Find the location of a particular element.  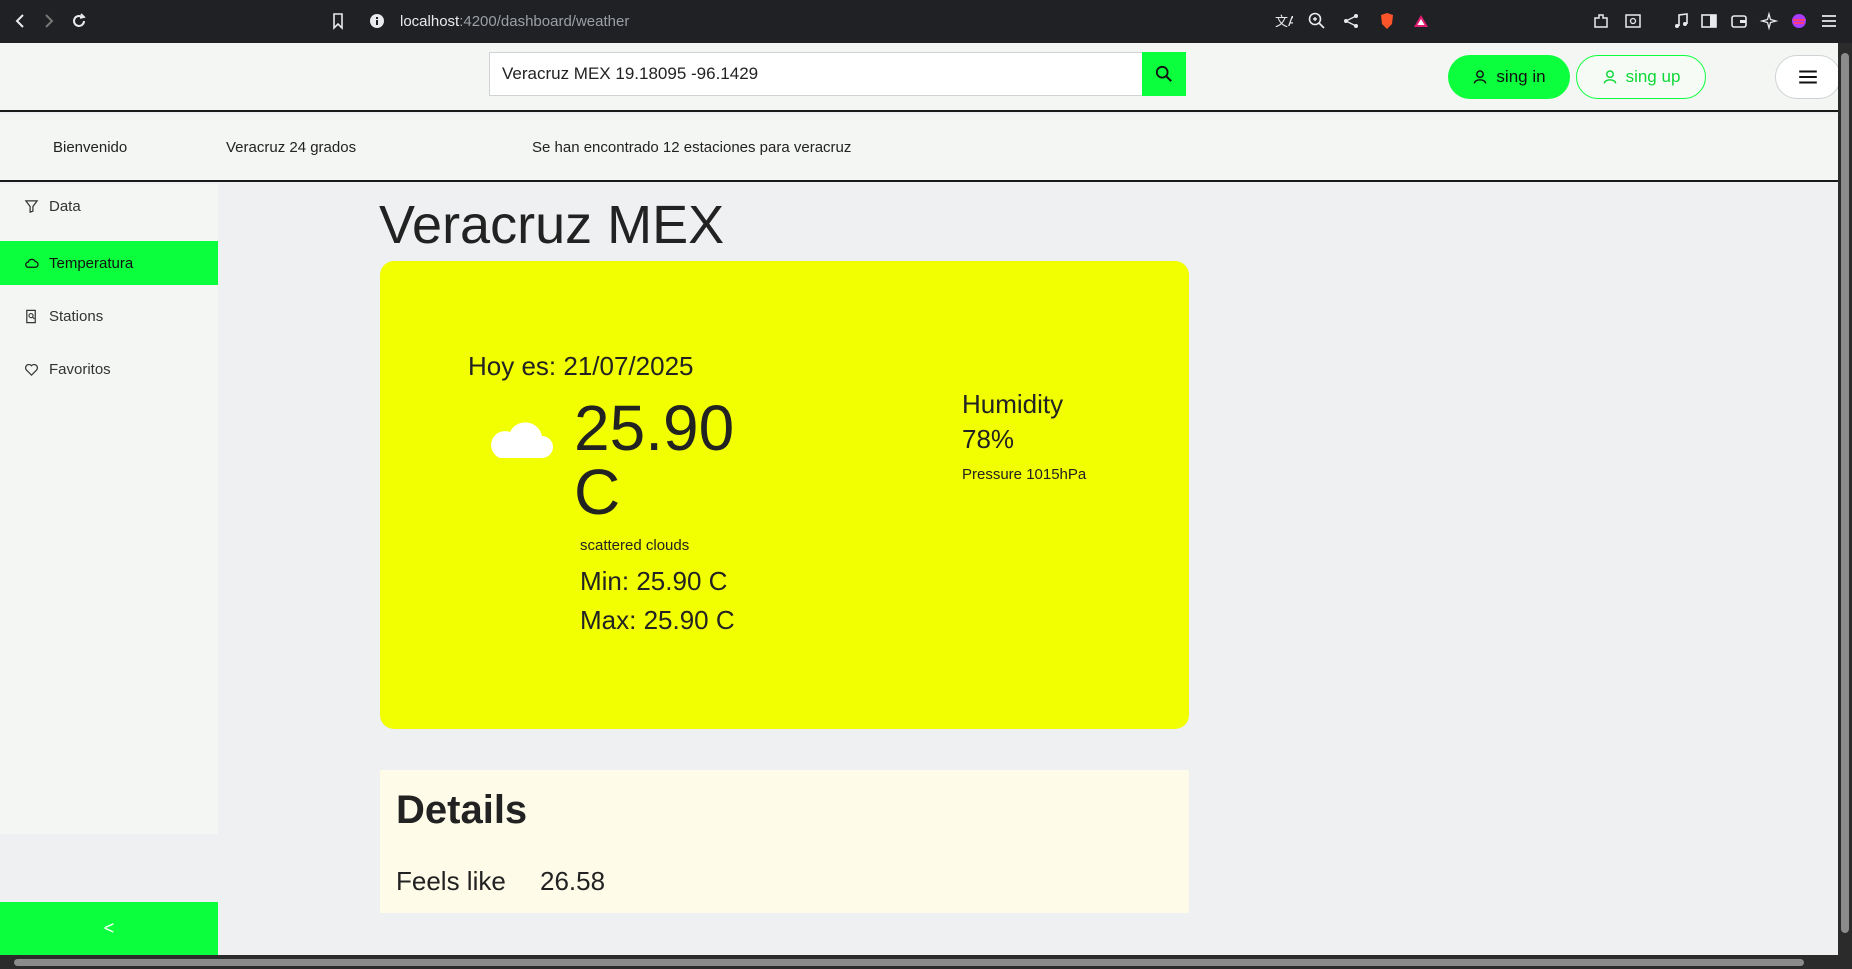

collapse-sidebar-button: < is located at coordinates (109, 928).